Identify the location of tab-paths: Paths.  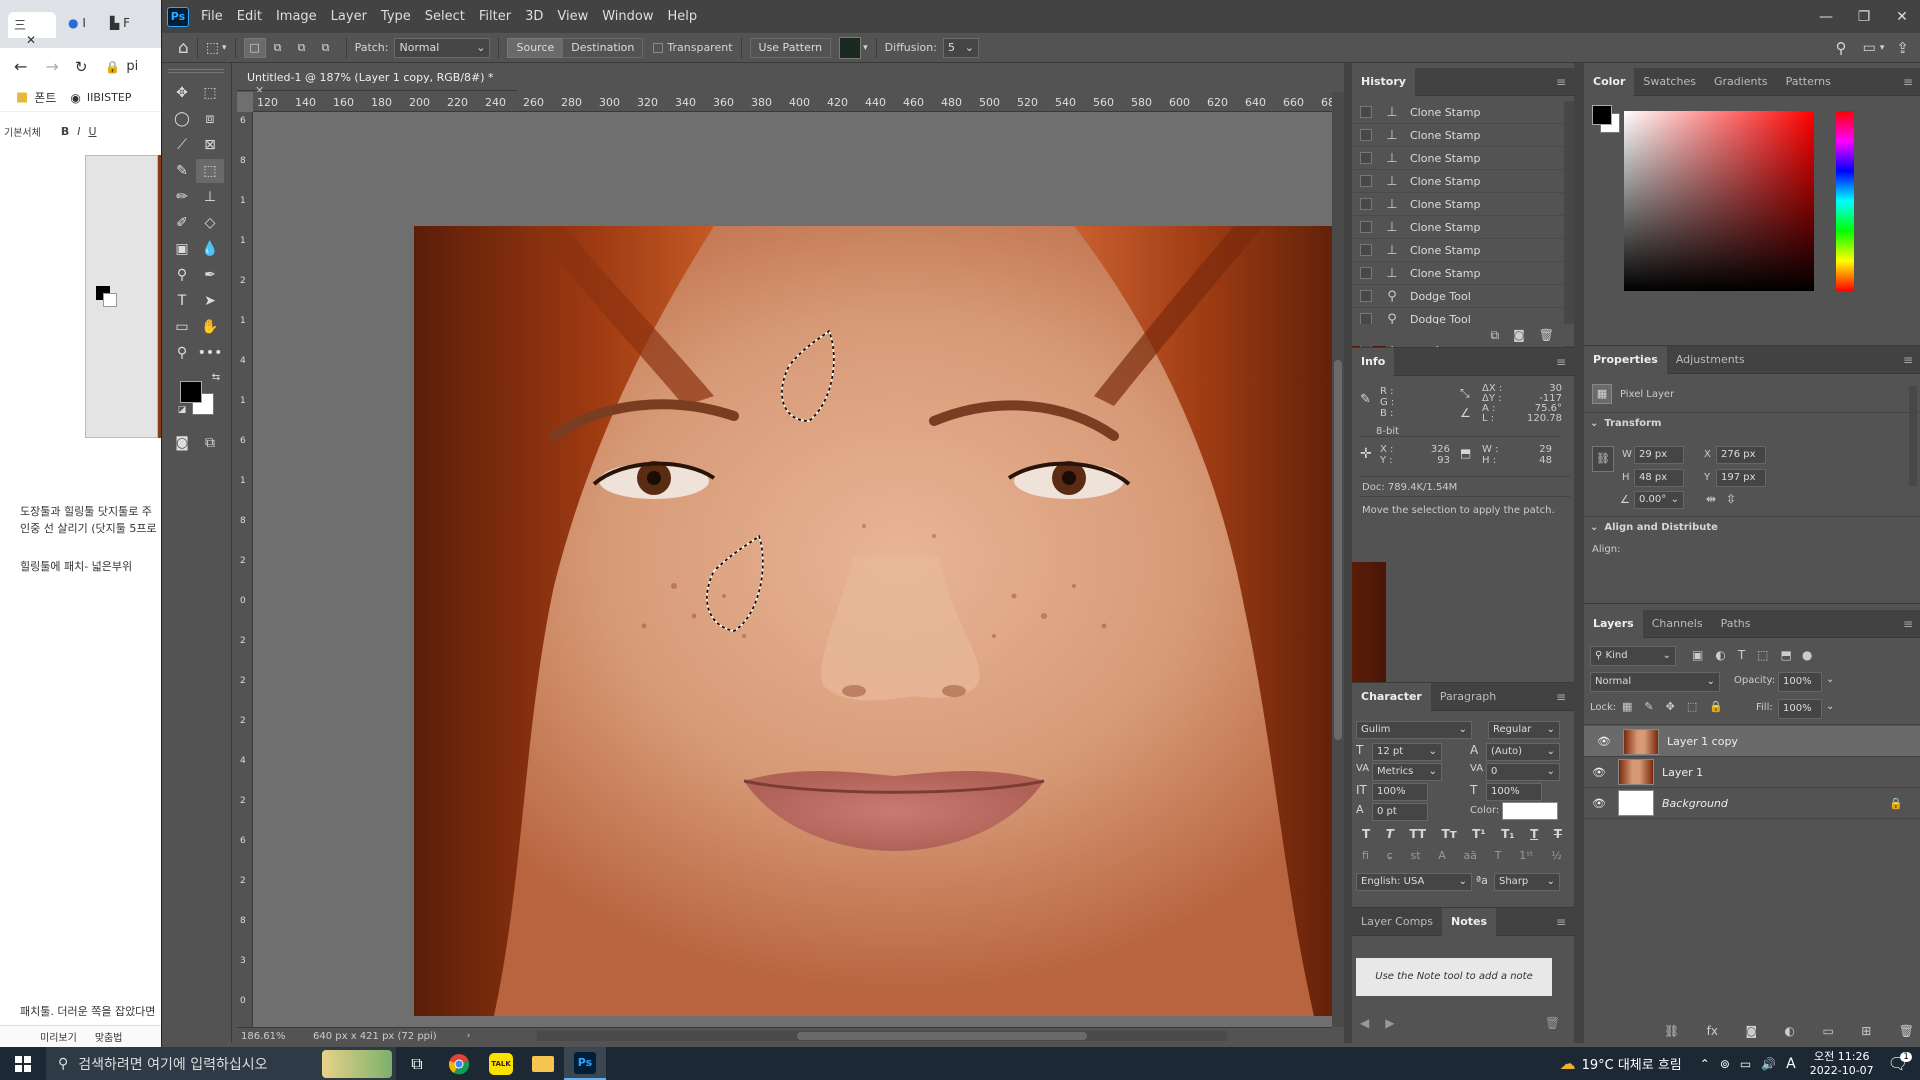
(1736, 624).